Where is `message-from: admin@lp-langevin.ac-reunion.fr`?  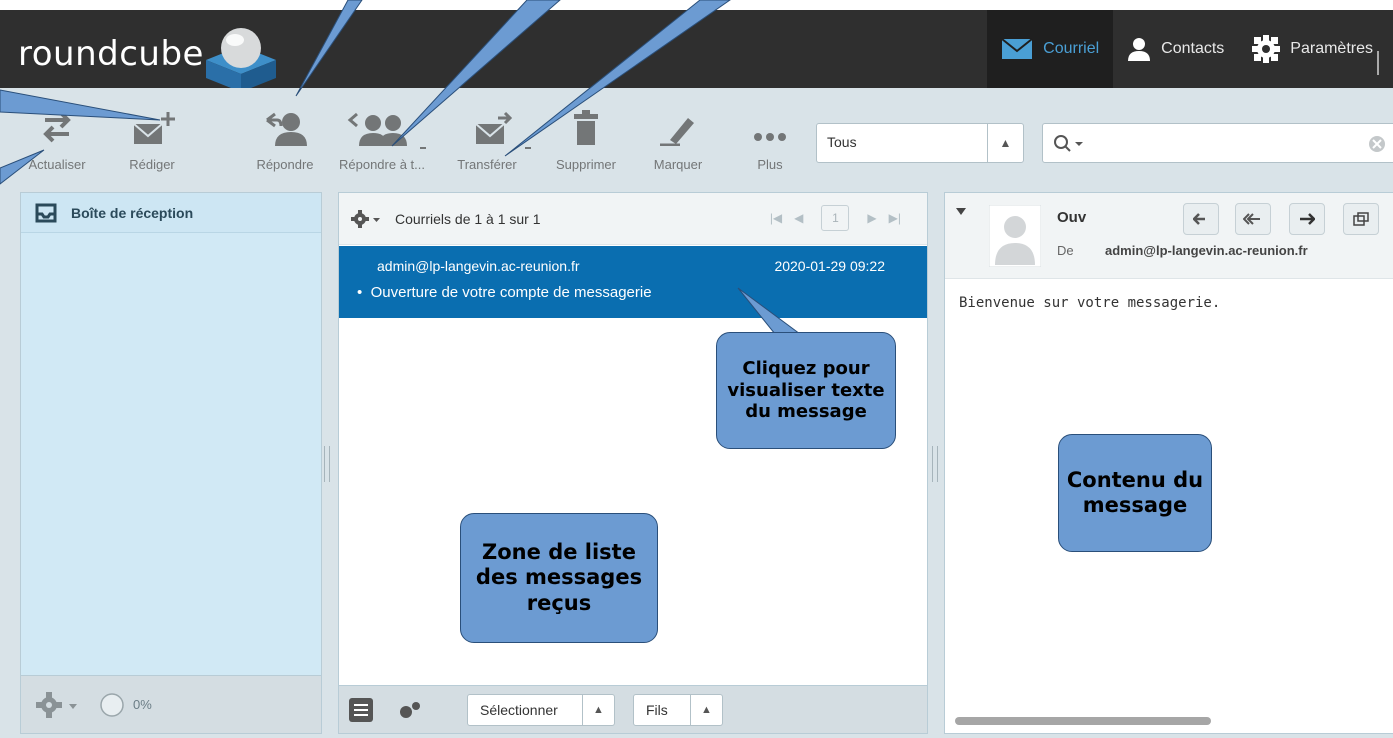
message-from: admin@lp-langevin.ac-reunion.fr is located at coordinates (478, 266).